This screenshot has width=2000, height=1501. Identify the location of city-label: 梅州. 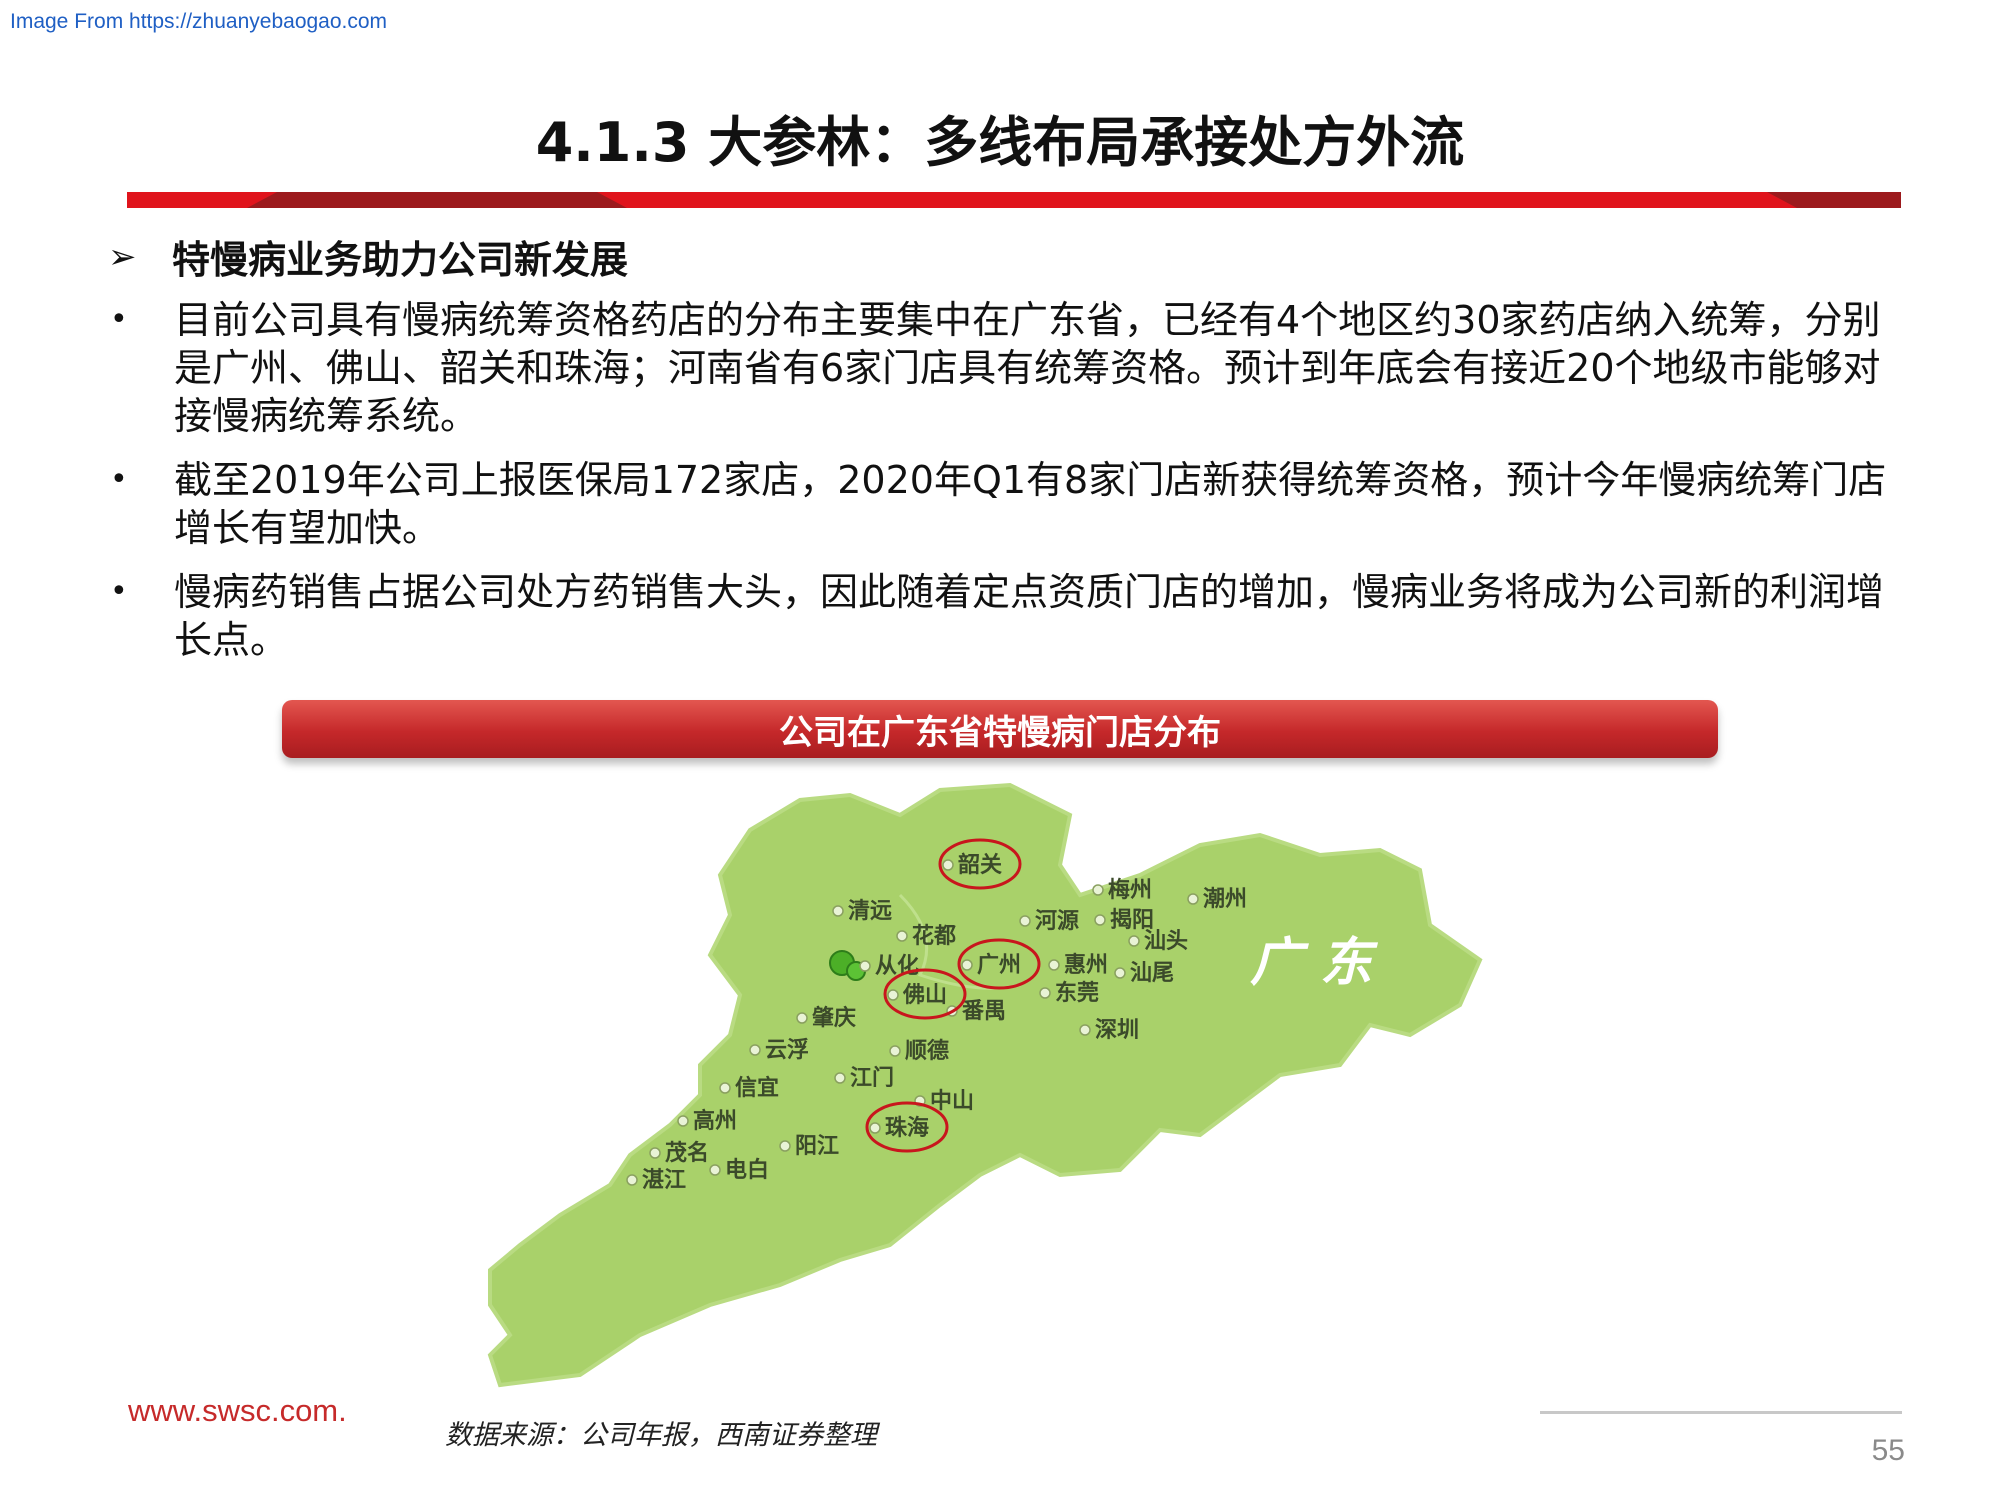
(1130, 890).